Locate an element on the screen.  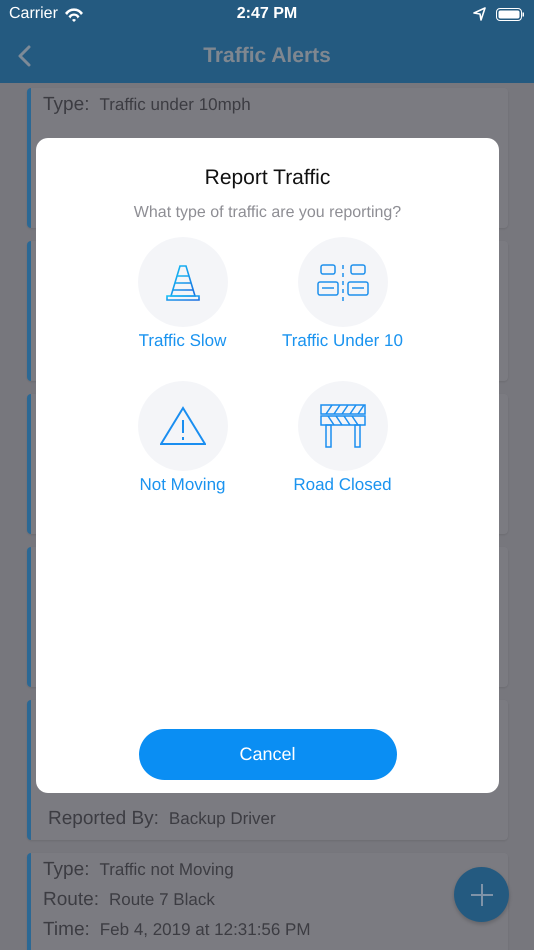
location-arrow-icon is located at coordinates (479, 14).